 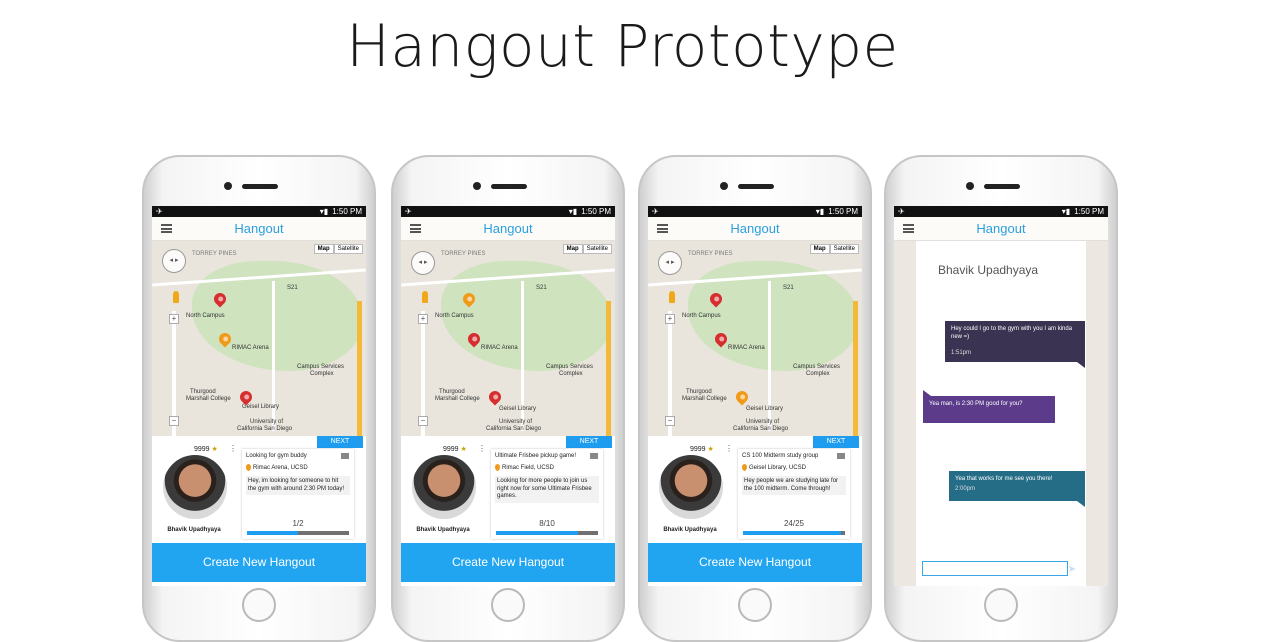 What do you see at coordinates (995, 568) in the screenshot?
I see `message-input` at bounding box center [995, 568].